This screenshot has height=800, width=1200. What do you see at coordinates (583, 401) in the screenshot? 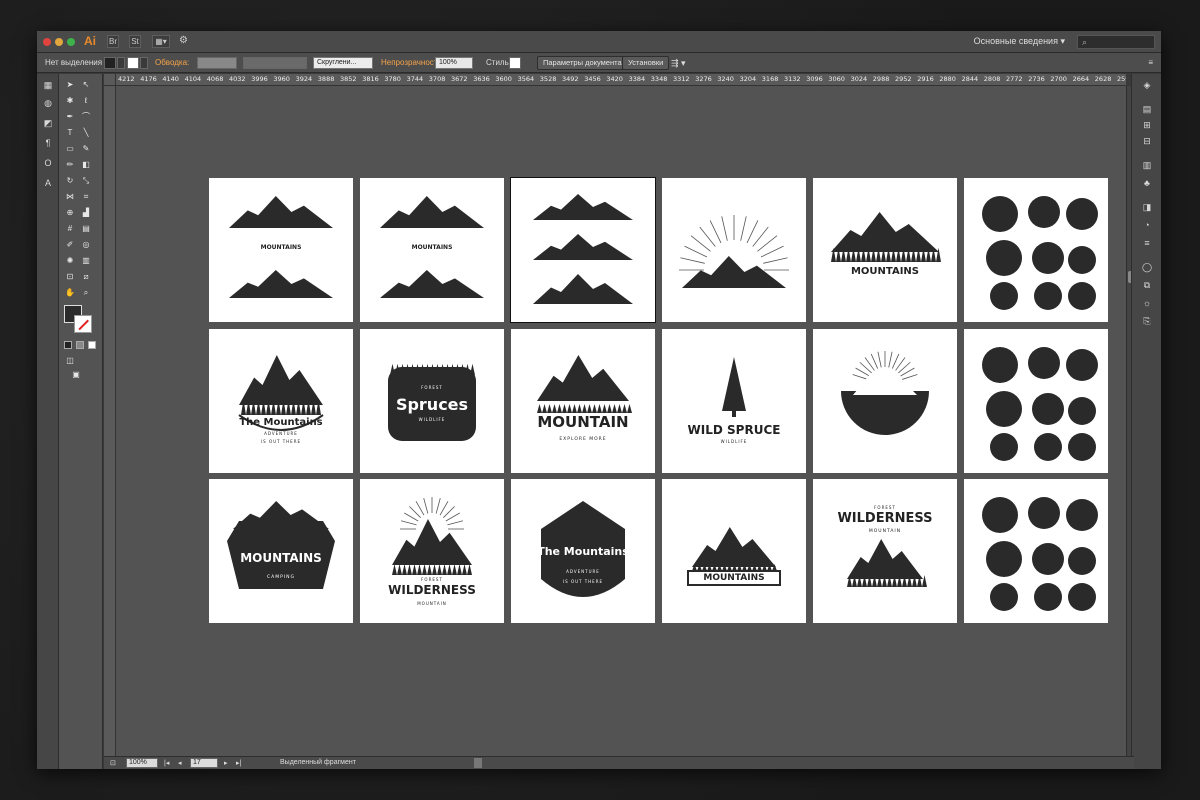
I see `artboard: MOUNTAIN EXPLORE MORE` at bounding box center [583, 401].